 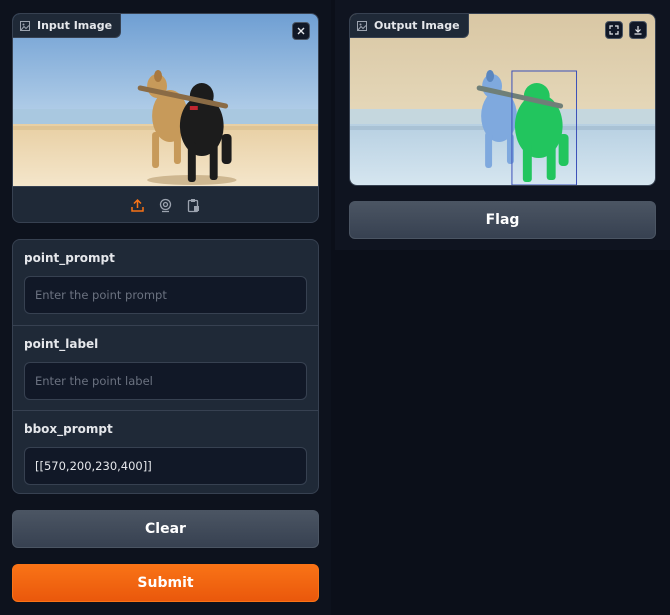 What do you see at coordinates (61, 344) in the screenshot?
I see `point-label-label: point_label` at bounding box center [61, 344].